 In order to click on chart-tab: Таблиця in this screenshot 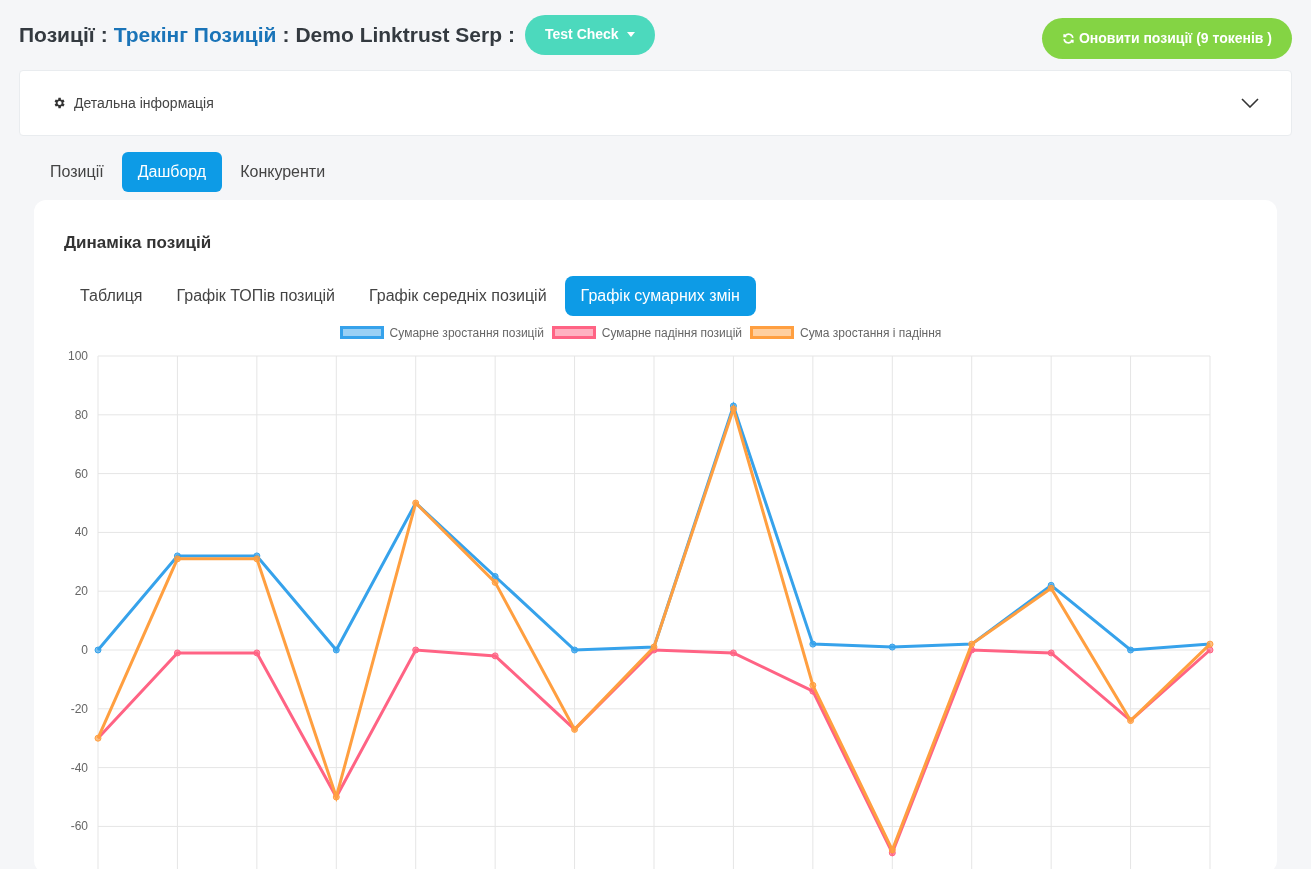, I will do `click(111, 295)`.